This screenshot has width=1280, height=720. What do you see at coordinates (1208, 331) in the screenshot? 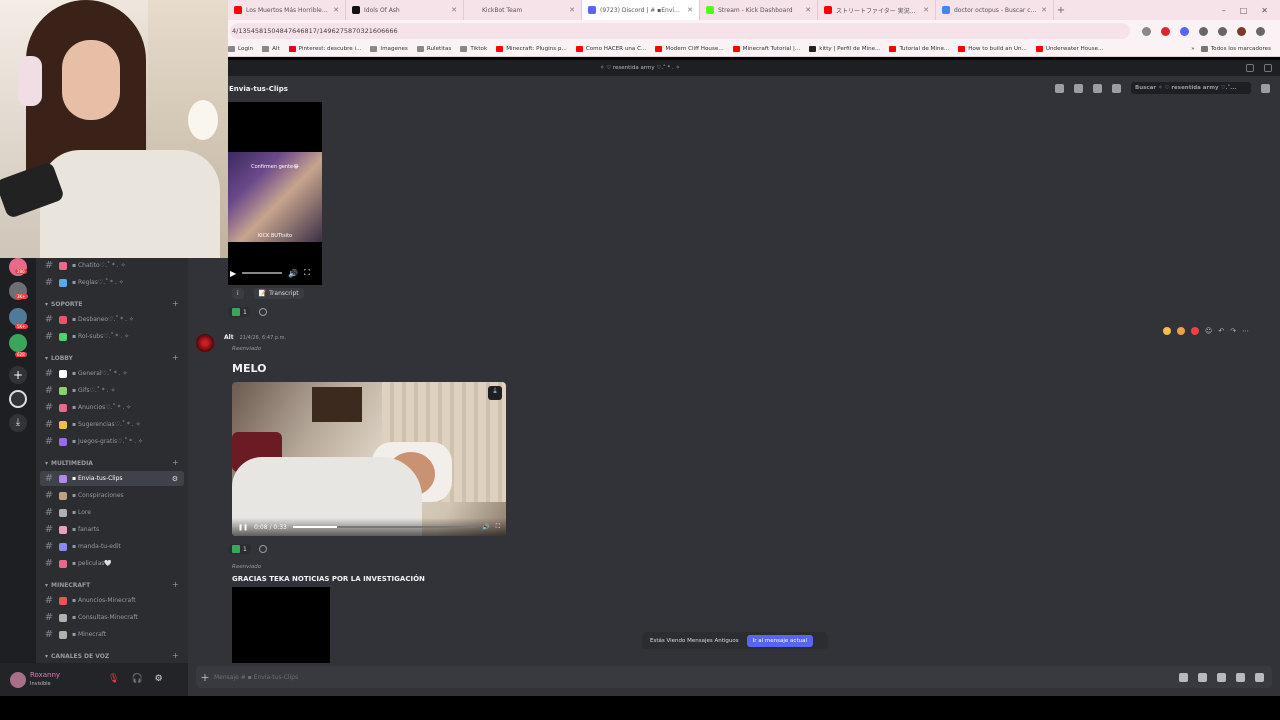
I see `add-reaction-icon: ☺` at bounding box center [1208, 331].